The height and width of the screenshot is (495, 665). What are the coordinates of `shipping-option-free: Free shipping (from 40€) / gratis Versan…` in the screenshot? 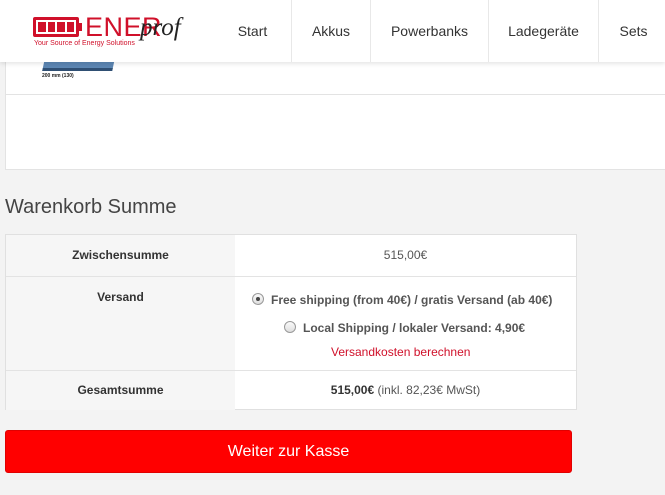 It's located at (402, 299).